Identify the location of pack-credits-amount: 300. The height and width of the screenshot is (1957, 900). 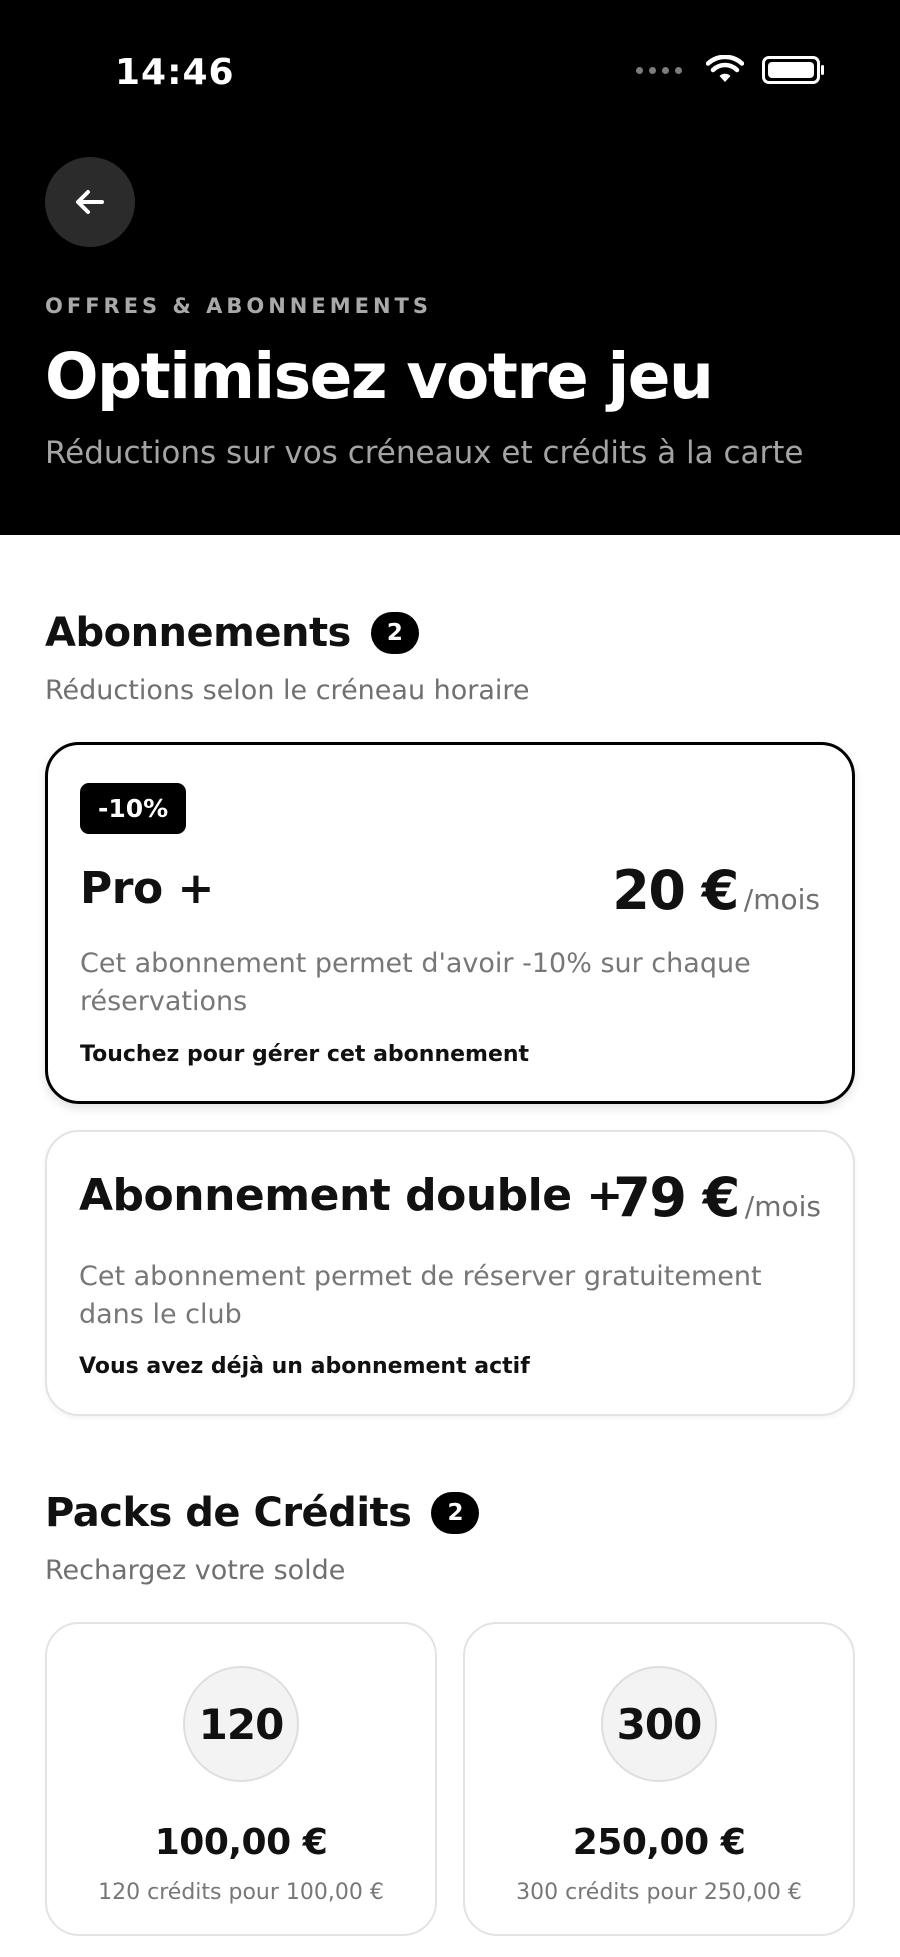
(659, 1724).